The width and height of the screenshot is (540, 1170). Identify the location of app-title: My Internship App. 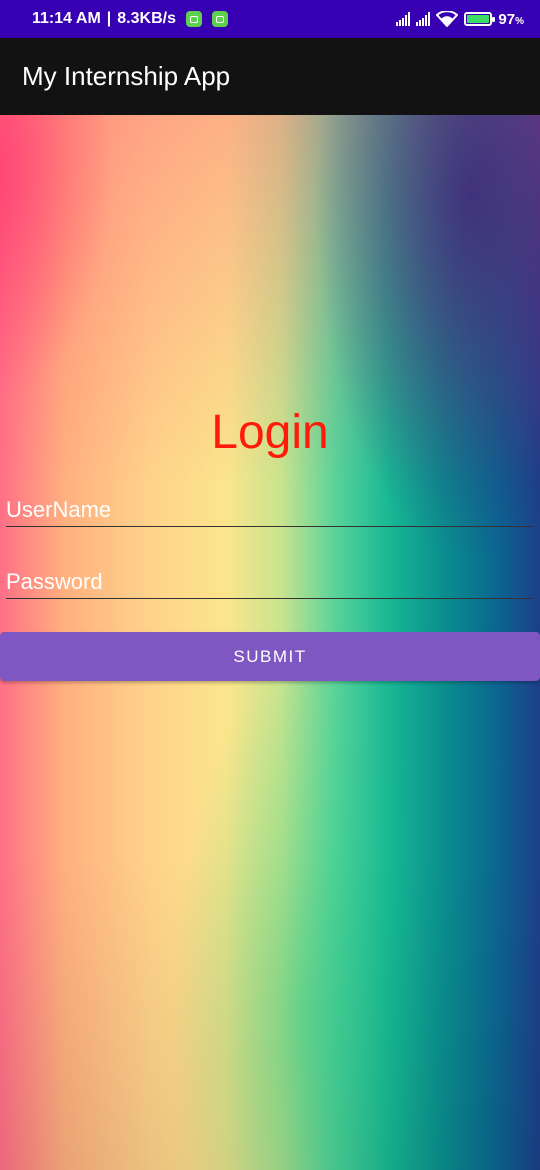
(126, 76).